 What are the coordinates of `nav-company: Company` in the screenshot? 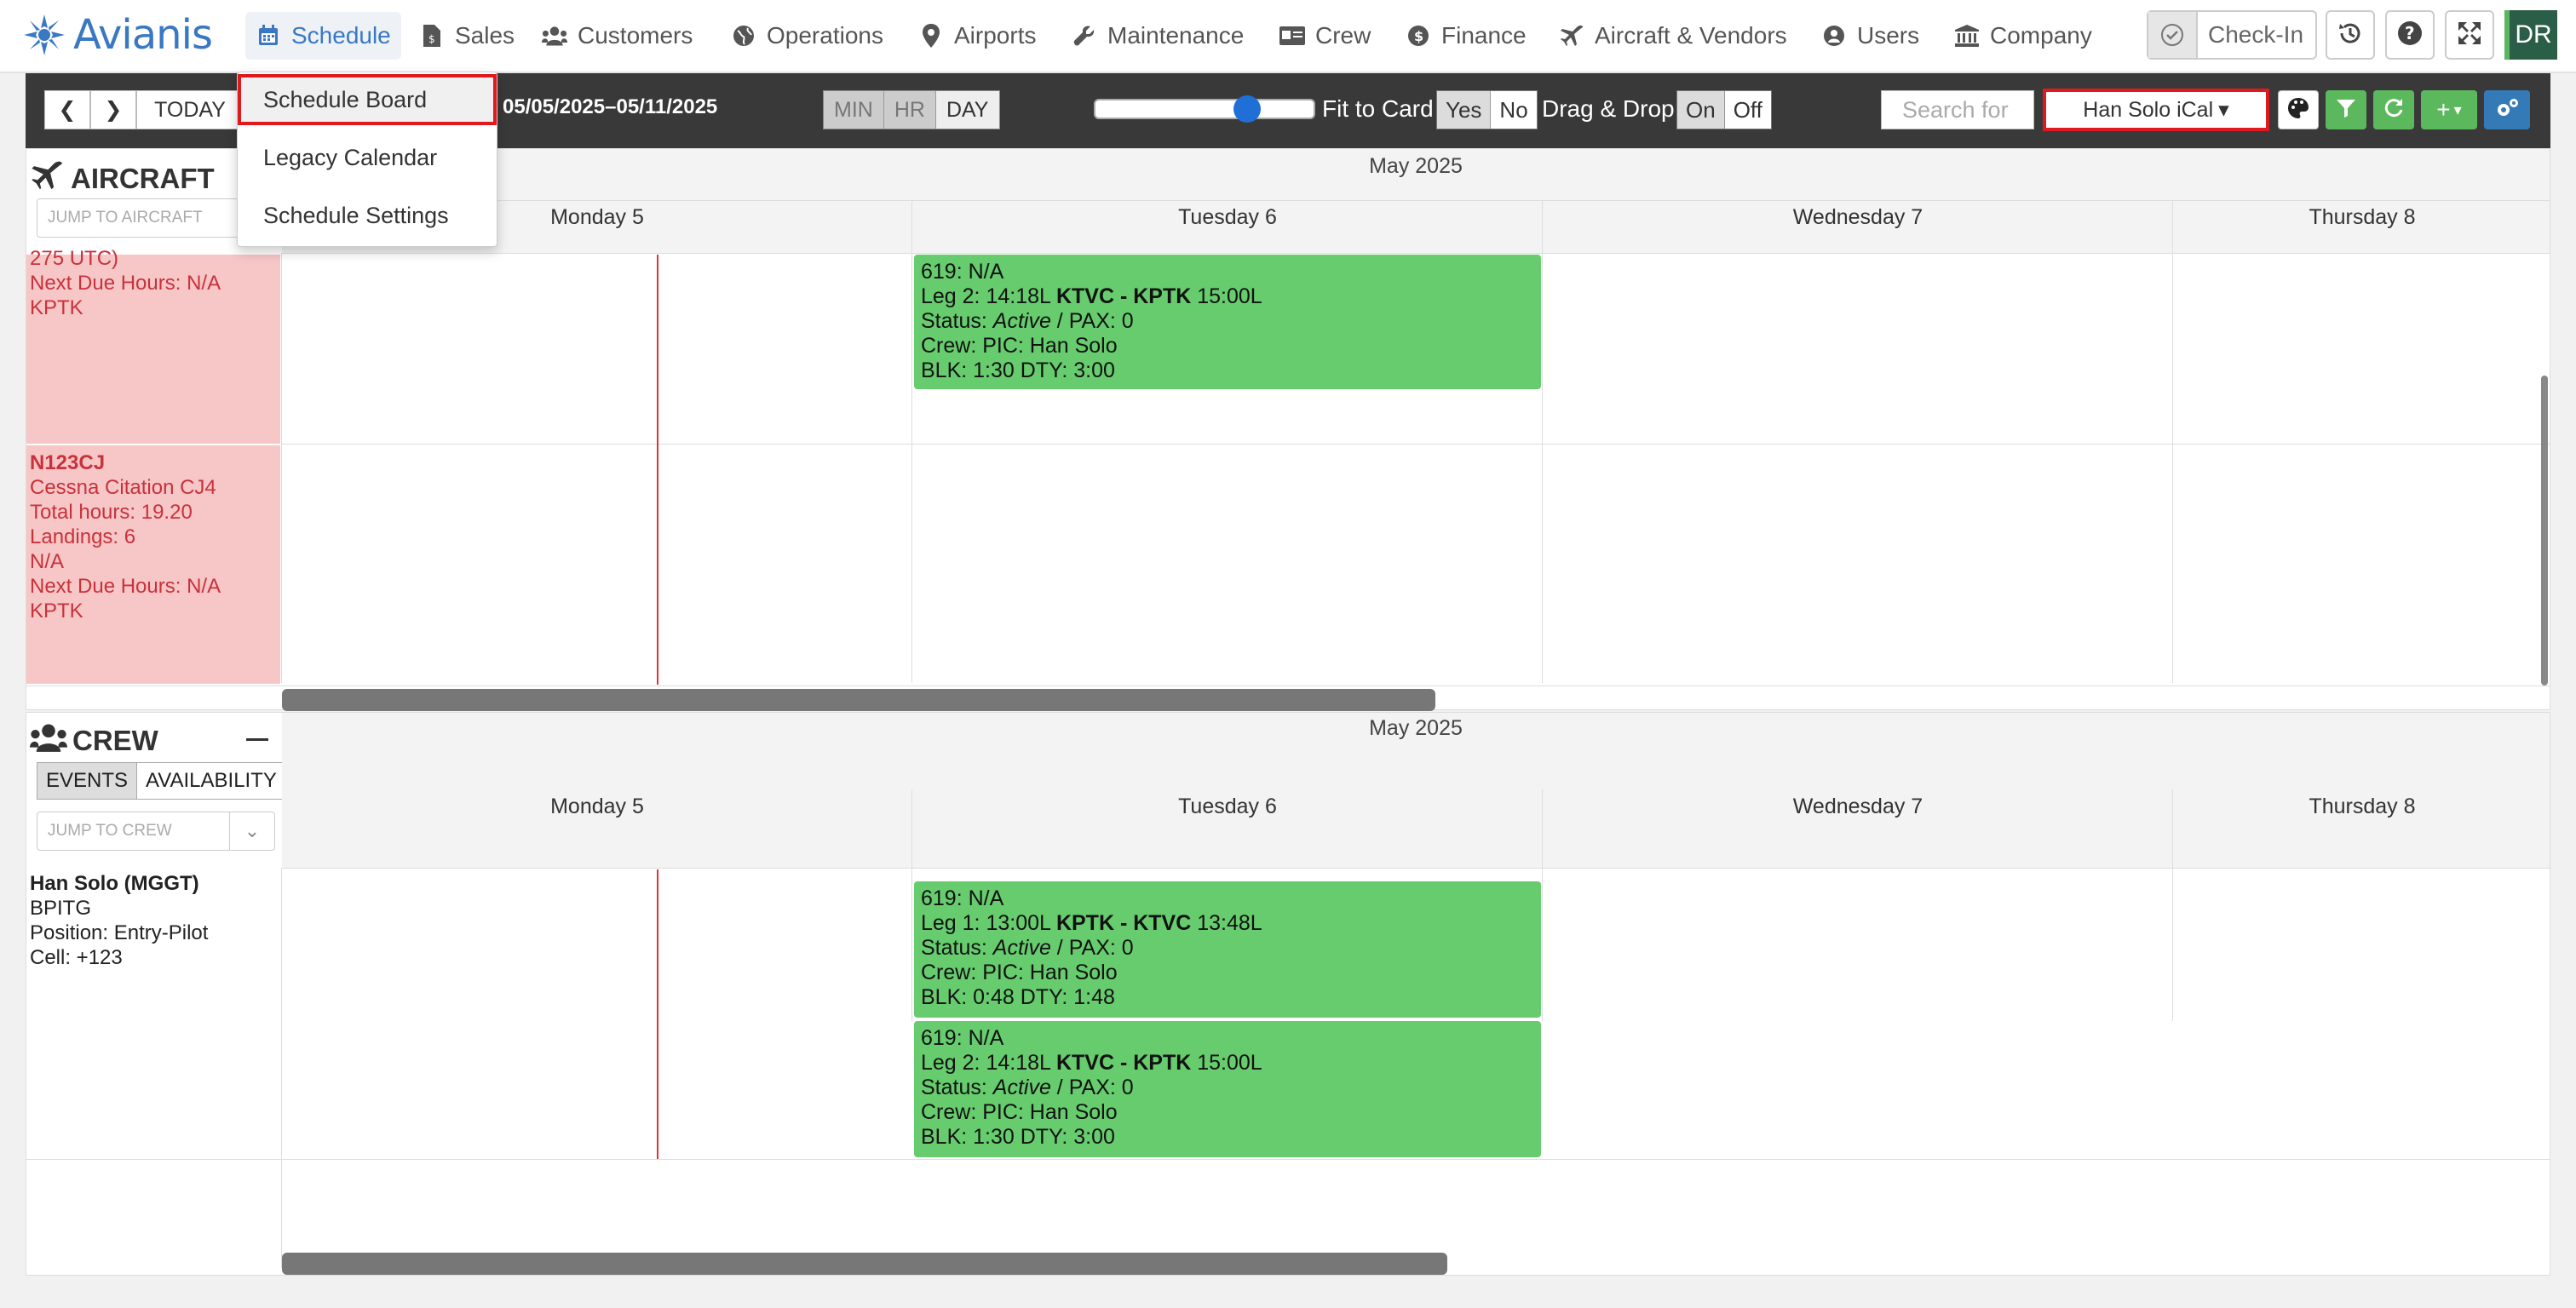 It's located at (2023, 36).